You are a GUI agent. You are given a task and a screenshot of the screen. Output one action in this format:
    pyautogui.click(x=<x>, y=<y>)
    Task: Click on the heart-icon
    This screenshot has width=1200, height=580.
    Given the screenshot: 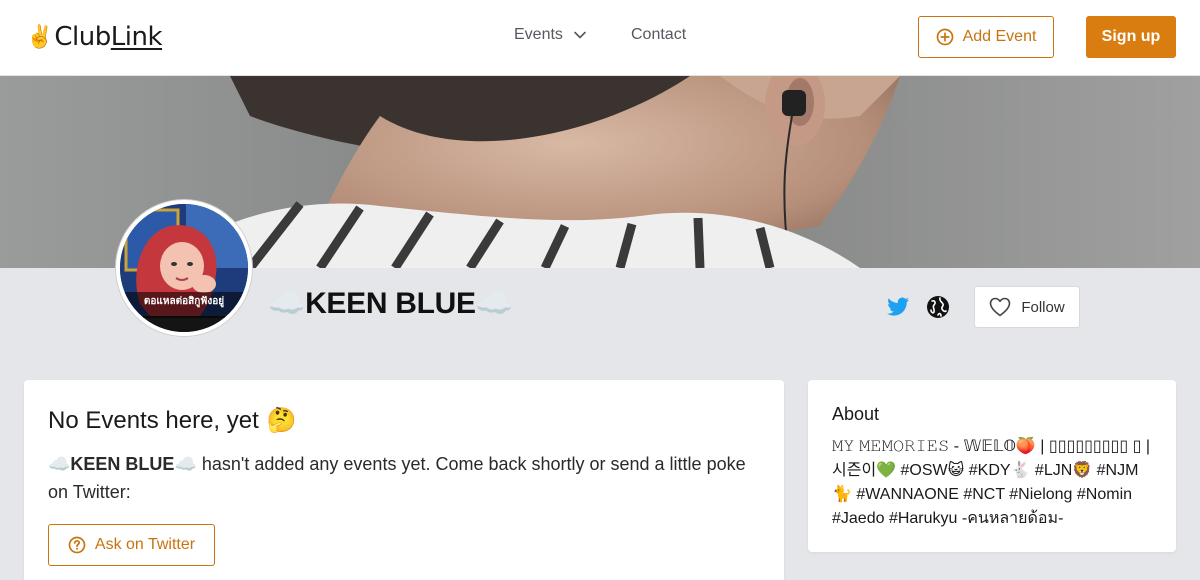 What is the action you would take?
    pyautogui.click(x=1000, y=307)
    